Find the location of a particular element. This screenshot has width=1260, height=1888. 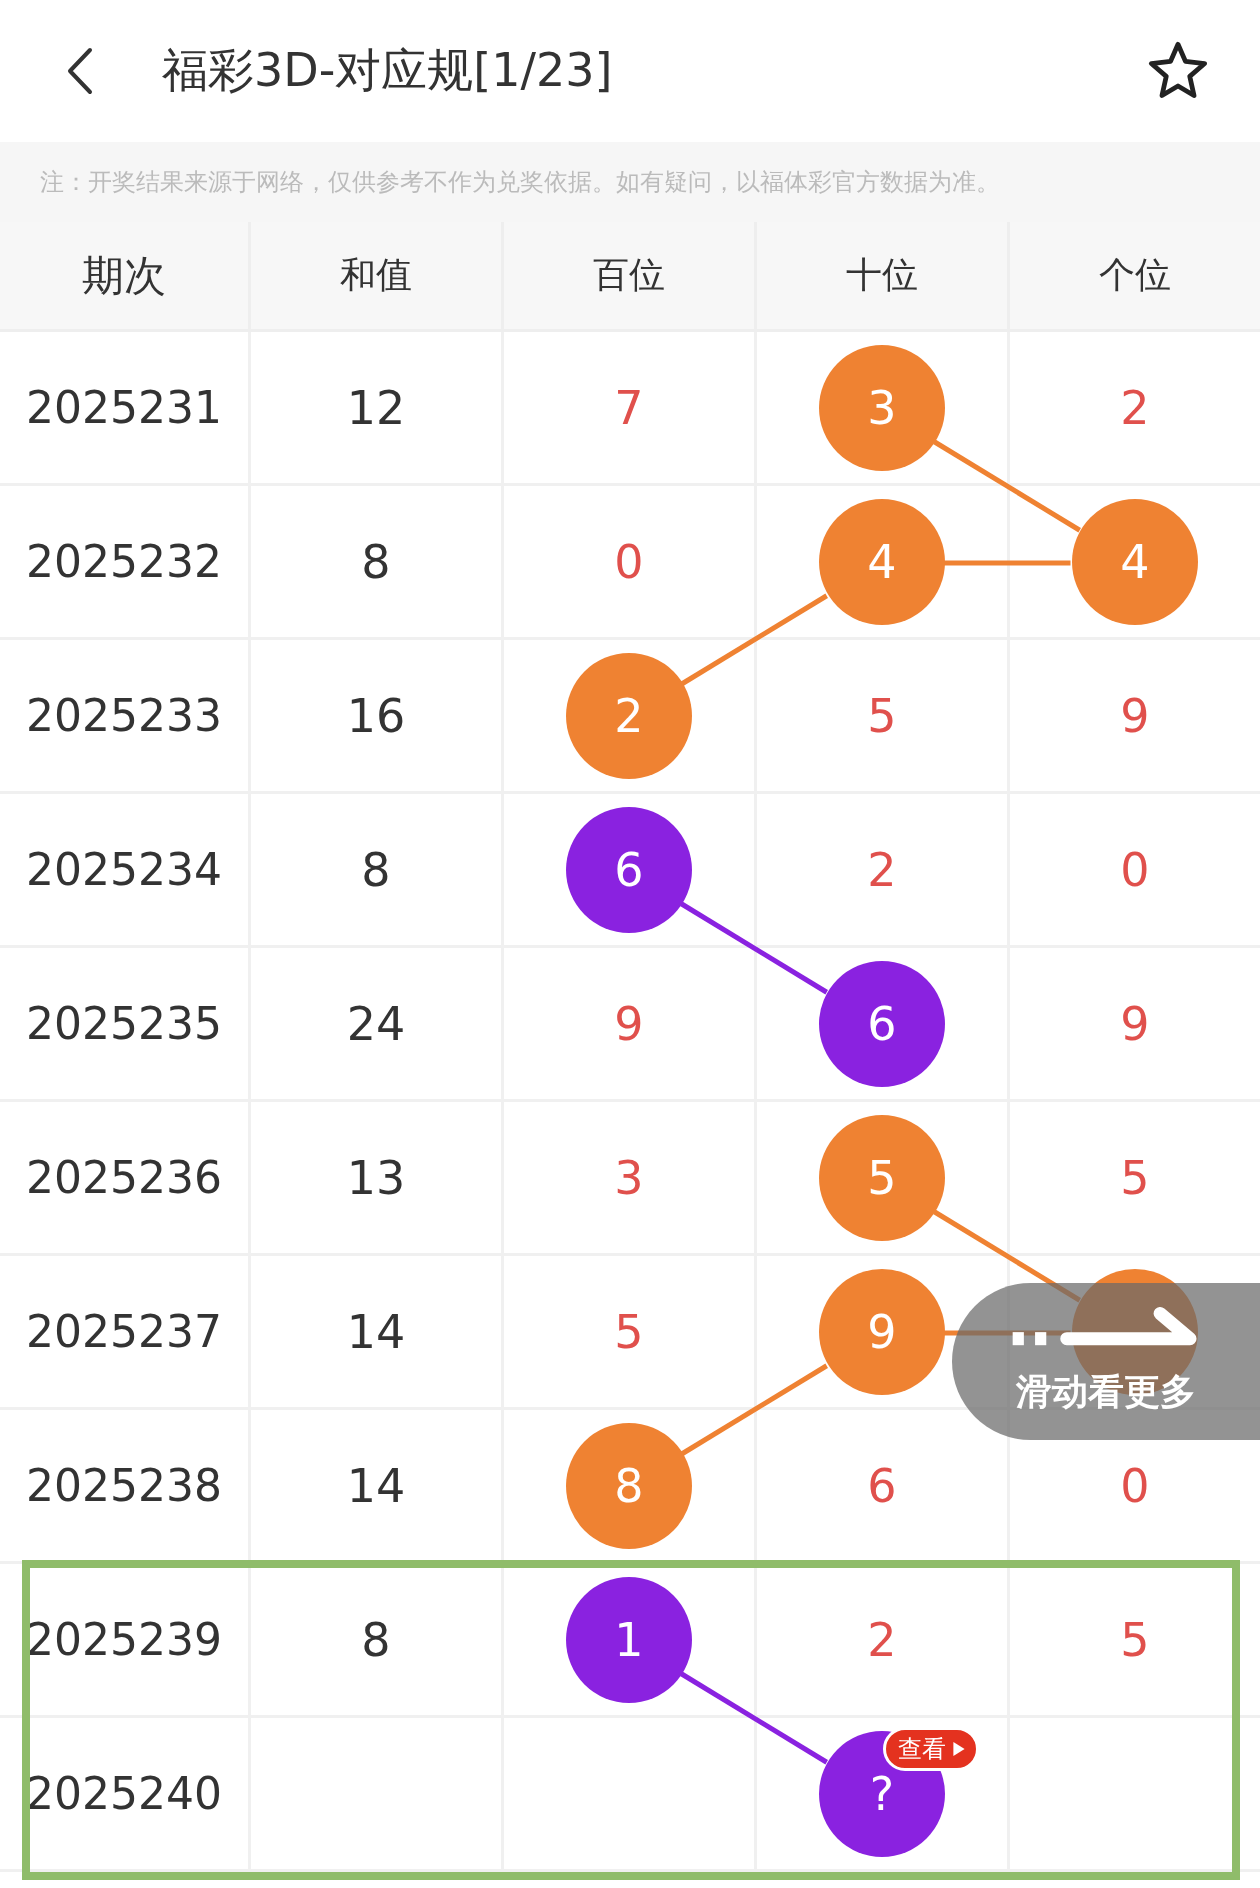

issue-number: 2025234 is located at coordinates (124, 869).